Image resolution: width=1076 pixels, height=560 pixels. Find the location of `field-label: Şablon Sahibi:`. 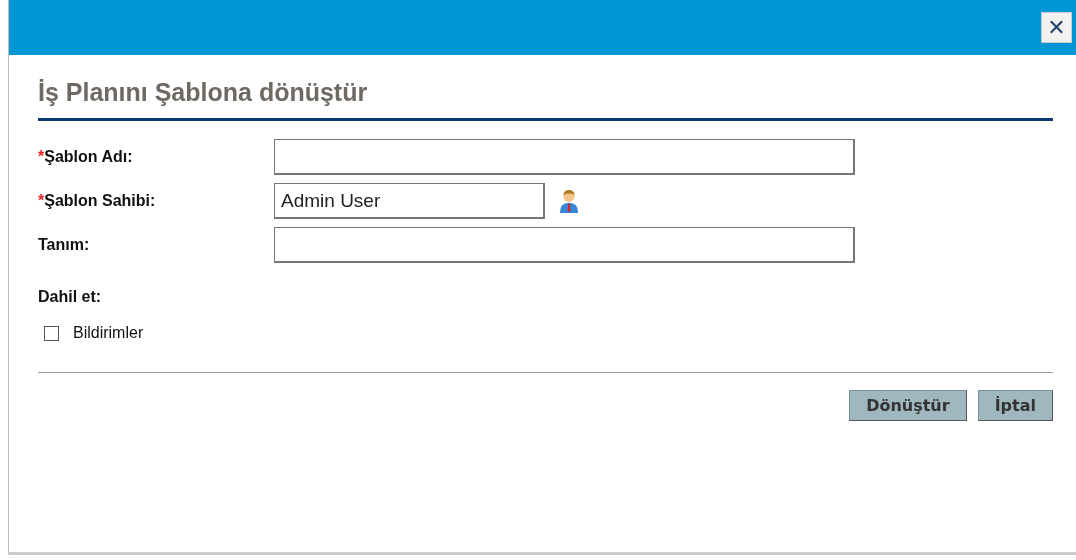

field-label: Şablon Sahibi: is located at coordinates (100, 200).